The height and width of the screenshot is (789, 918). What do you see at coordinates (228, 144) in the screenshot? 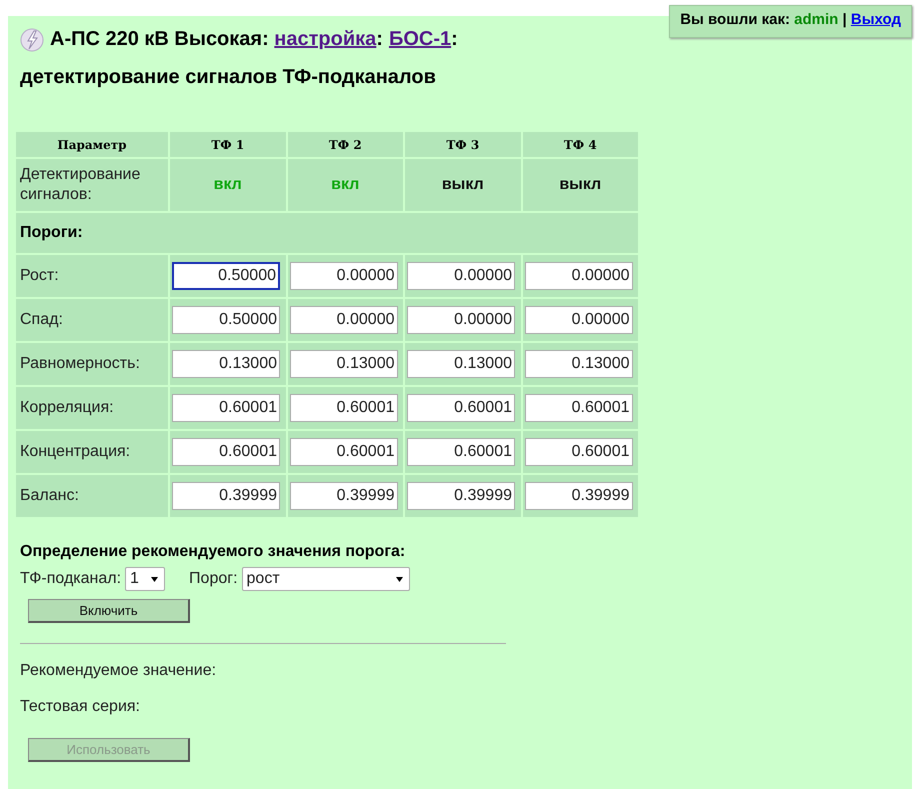
I see `column-header: ТФ 1` at bounding box center [228, 144].